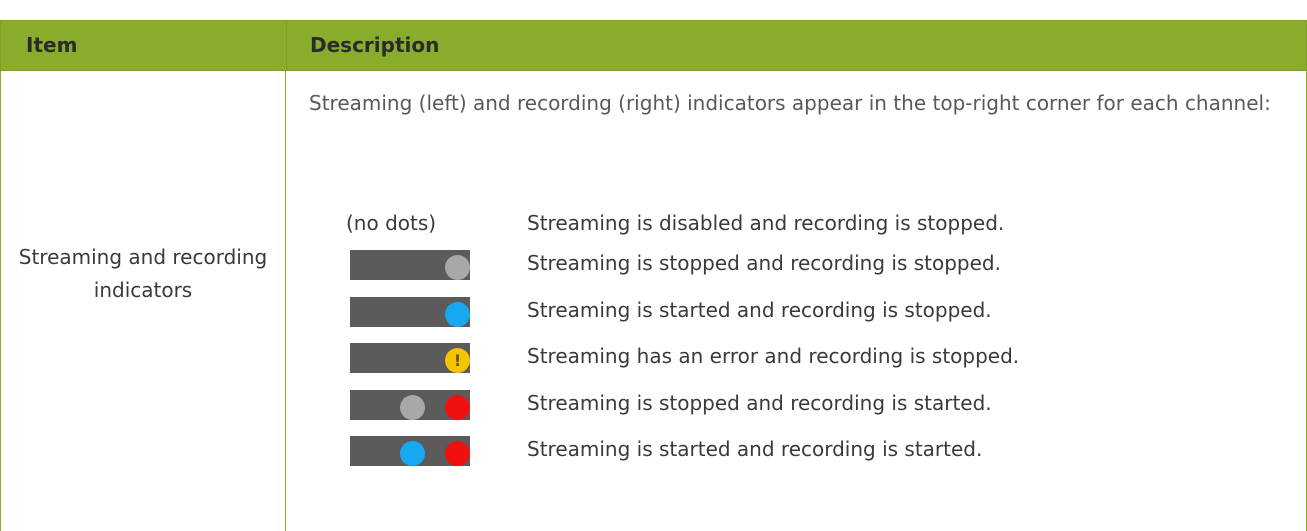  I want to click on header-description: Description, so click(375, 45).